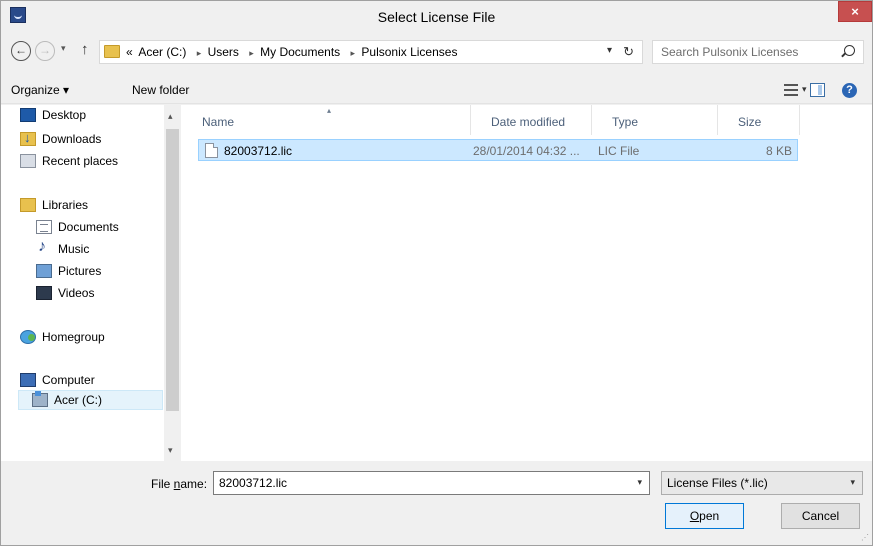  I want to click on sidebar-item-label: Music, so click(74, 249).